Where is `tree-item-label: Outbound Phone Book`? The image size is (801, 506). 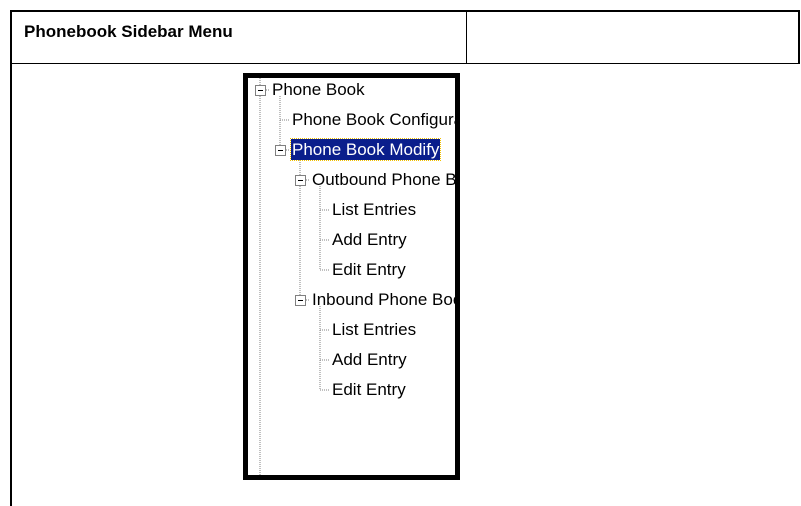
tree-item-label: Outbound Phone Book is located at coordinates (383, 179).